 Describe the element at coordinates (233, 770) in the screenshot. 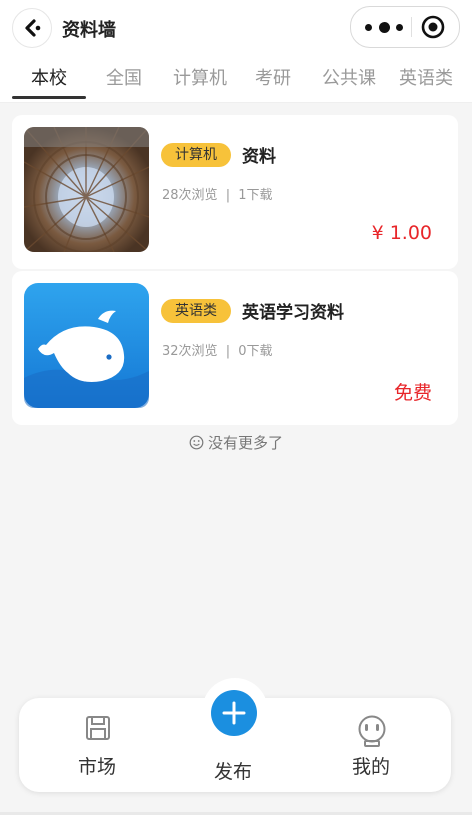

I see `nav-publish-label: 发布` at that location.